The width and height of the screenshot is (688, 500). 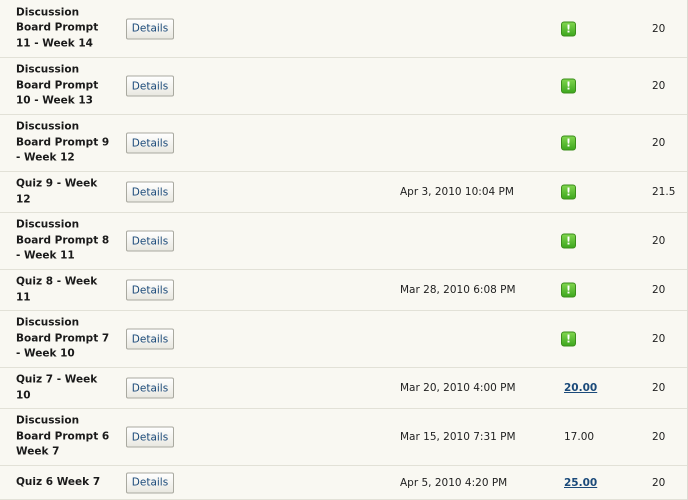 What do you see at coordinates (57, 85) in the screenshot?
I see `item-title: Discussion Board Prompt 10 - Week 13` at bounding box center [57, 85].